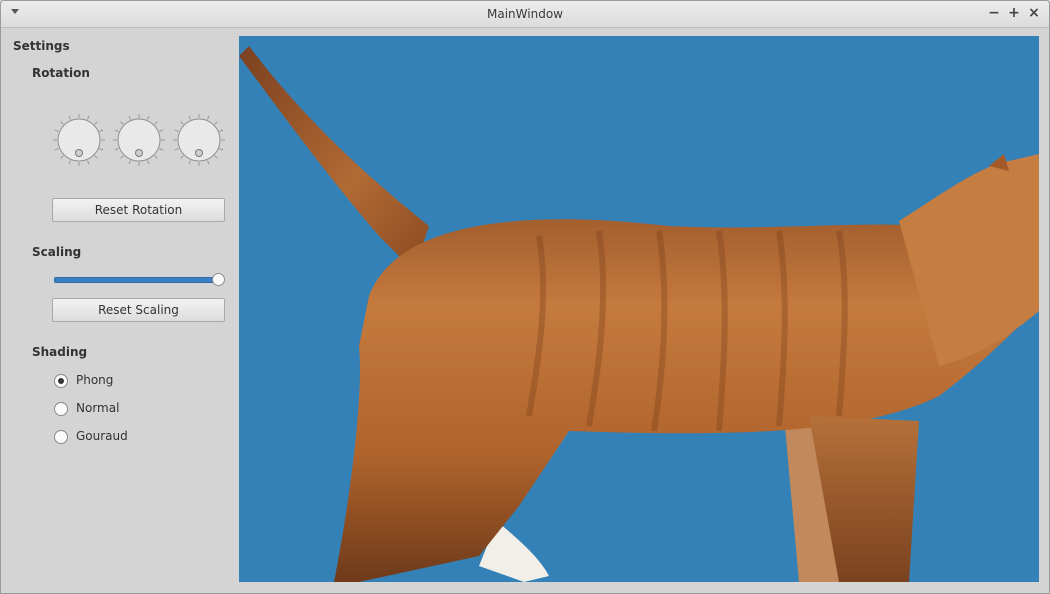 Image resolution: width=1050 pixels, height=594 pixels. Describe the element at coordinates (41, 46) in the screenshot. I see `settings-heading: Settings` at that location.